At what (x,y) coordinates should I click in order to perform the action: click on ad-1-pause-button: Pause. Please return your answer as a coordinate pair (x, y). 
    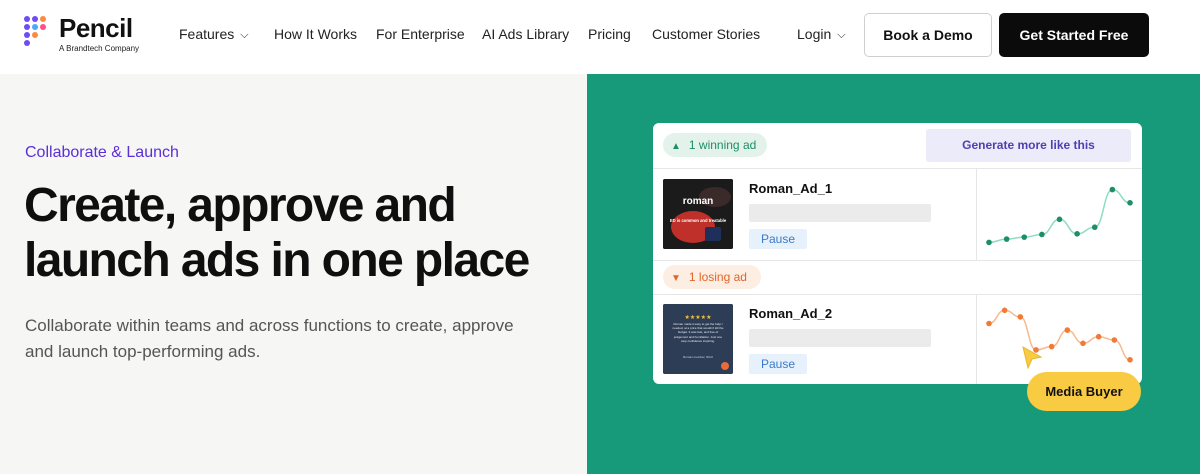
    Looking at the image, I should click on (778, 239).